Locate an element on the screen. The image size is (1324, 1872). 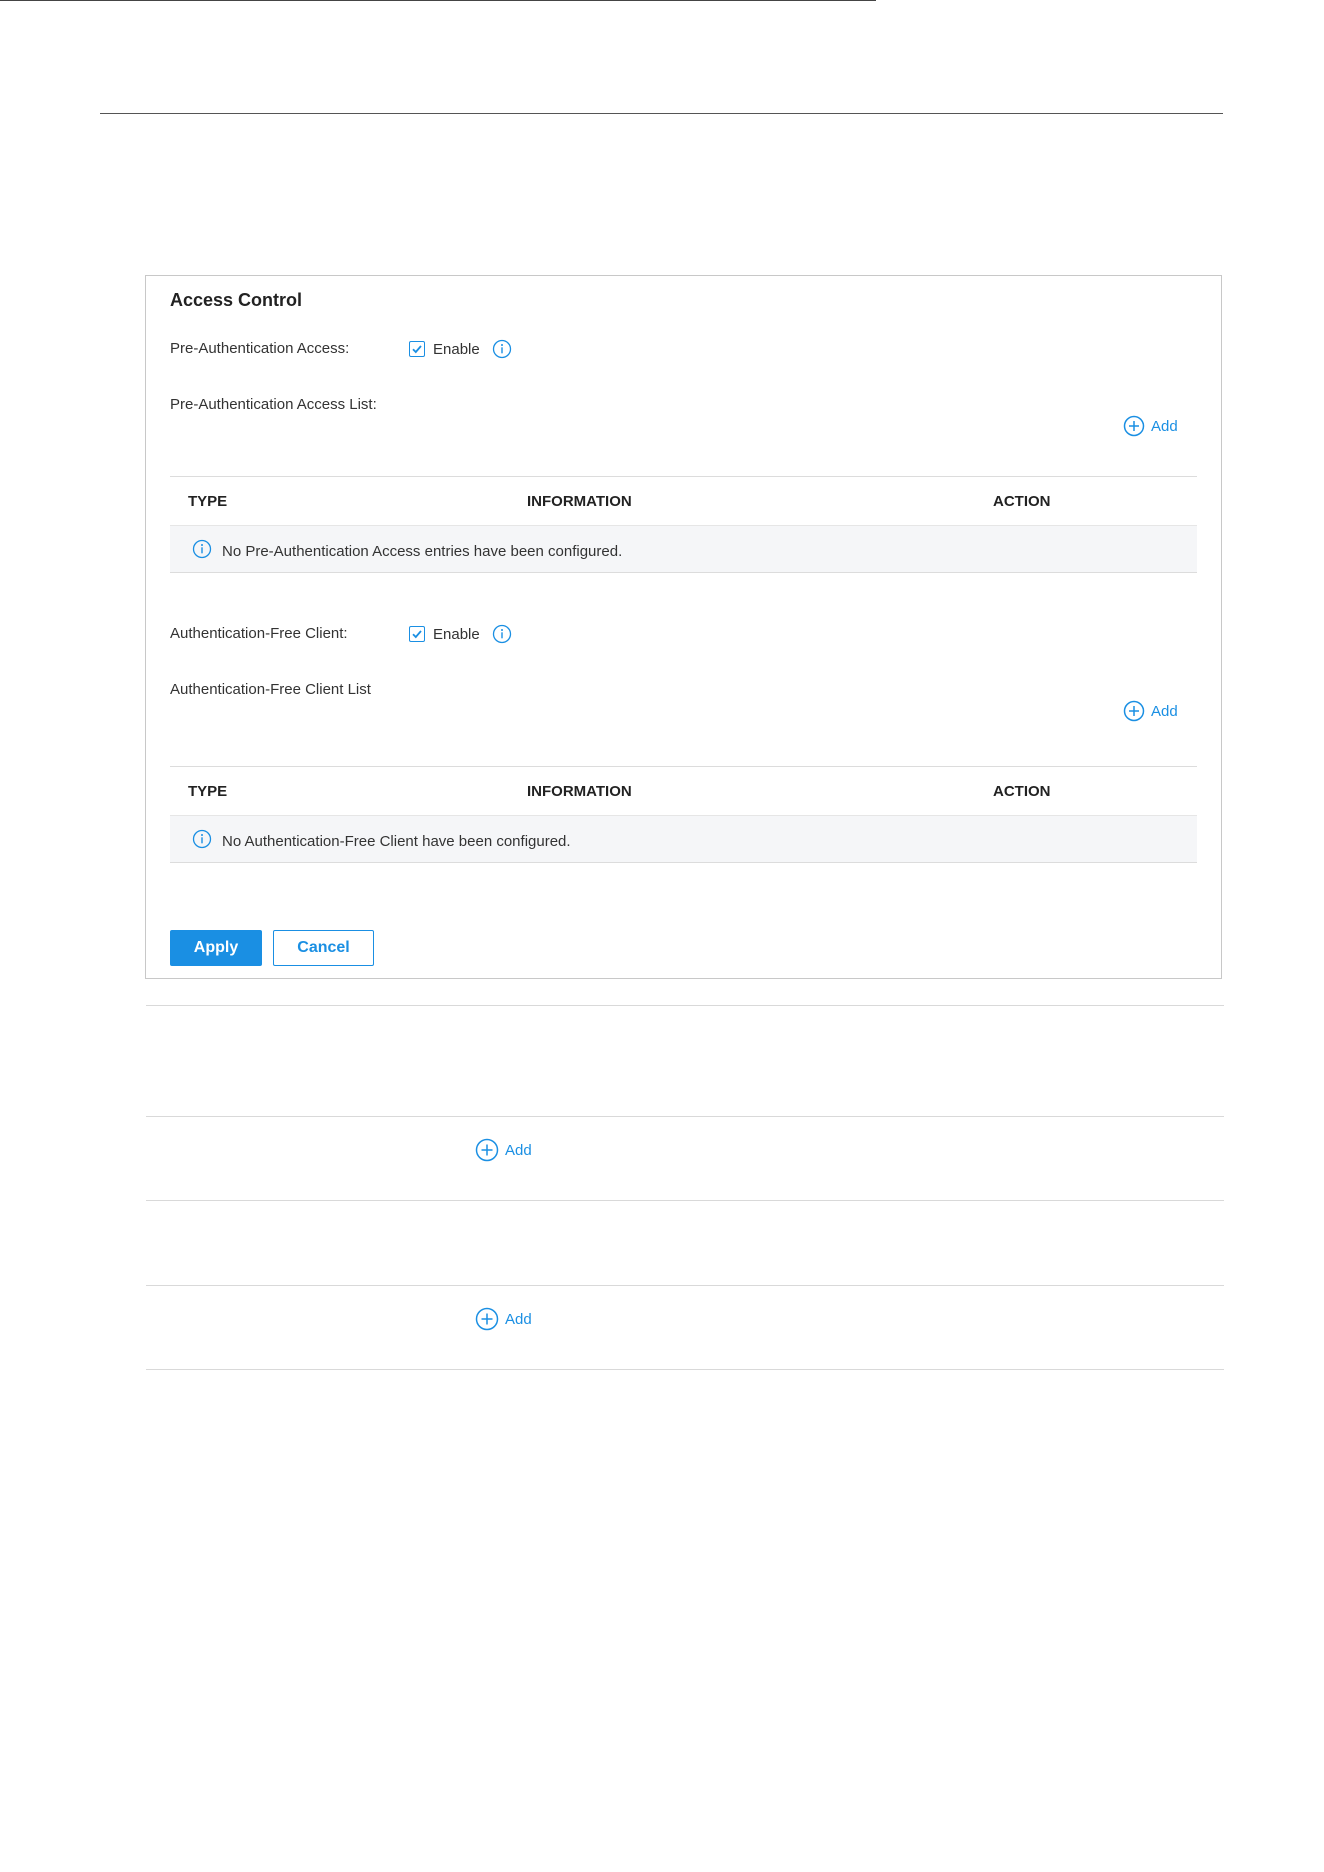
panel-title: Access Control is located at coordinates (236, 300).